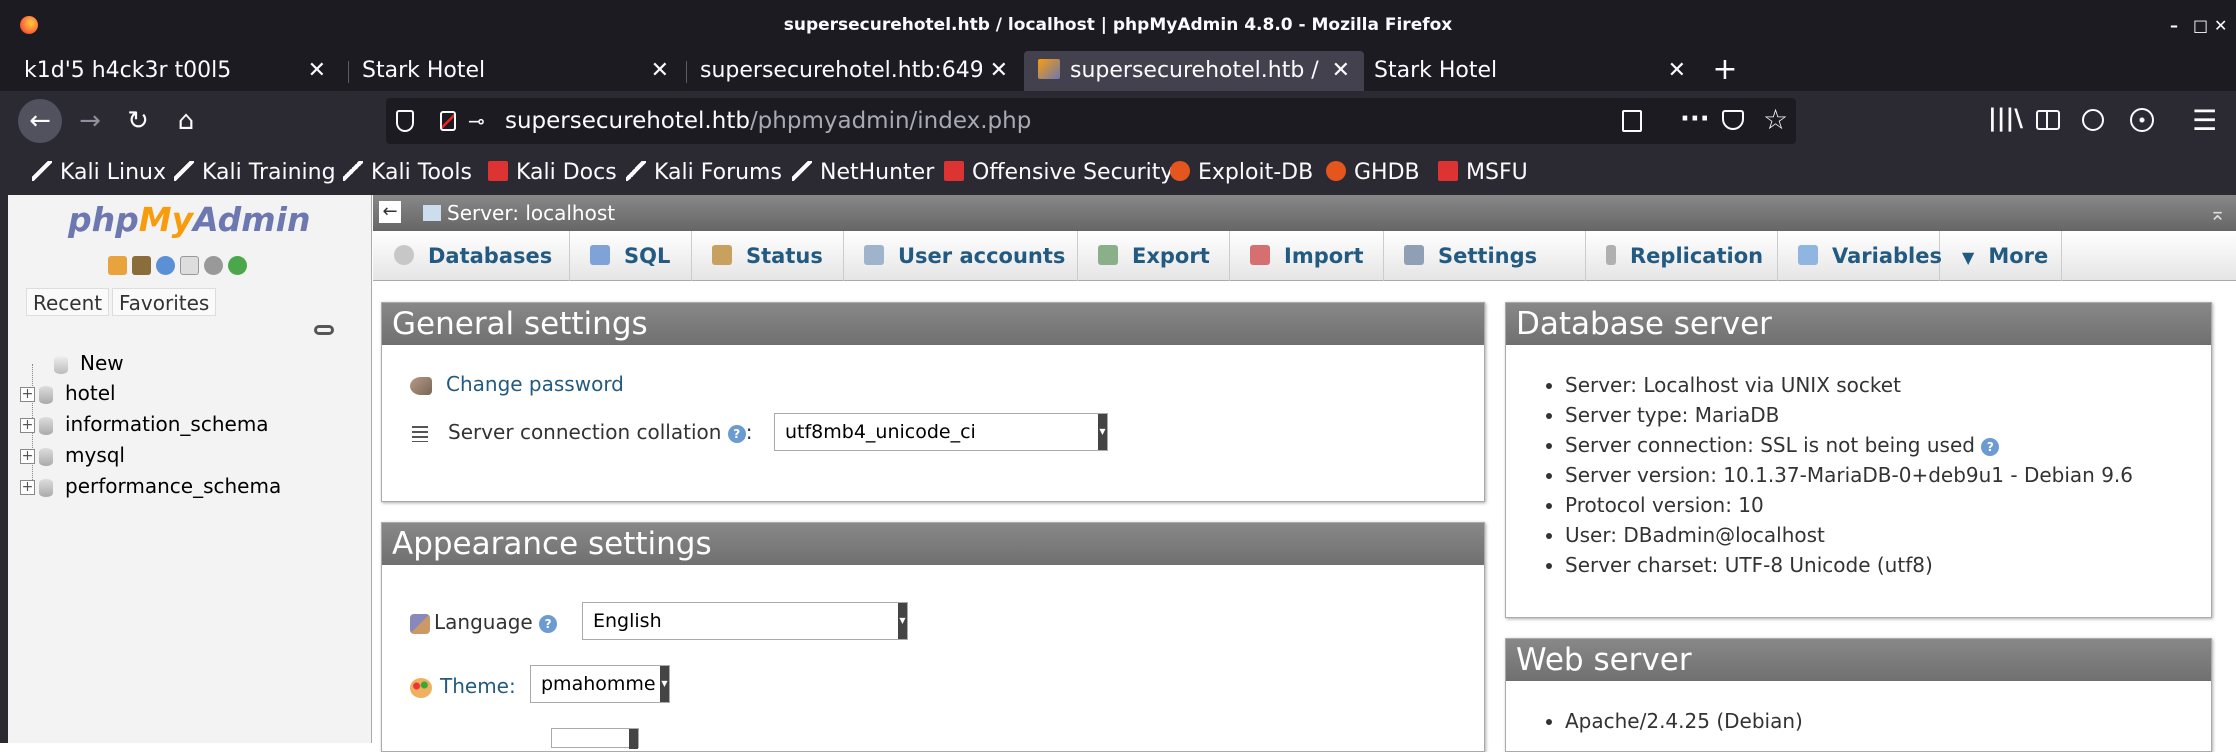  Describe the element at coordinates (138, 121) in the screenshot. I see `reload-button: ↻` at that location.